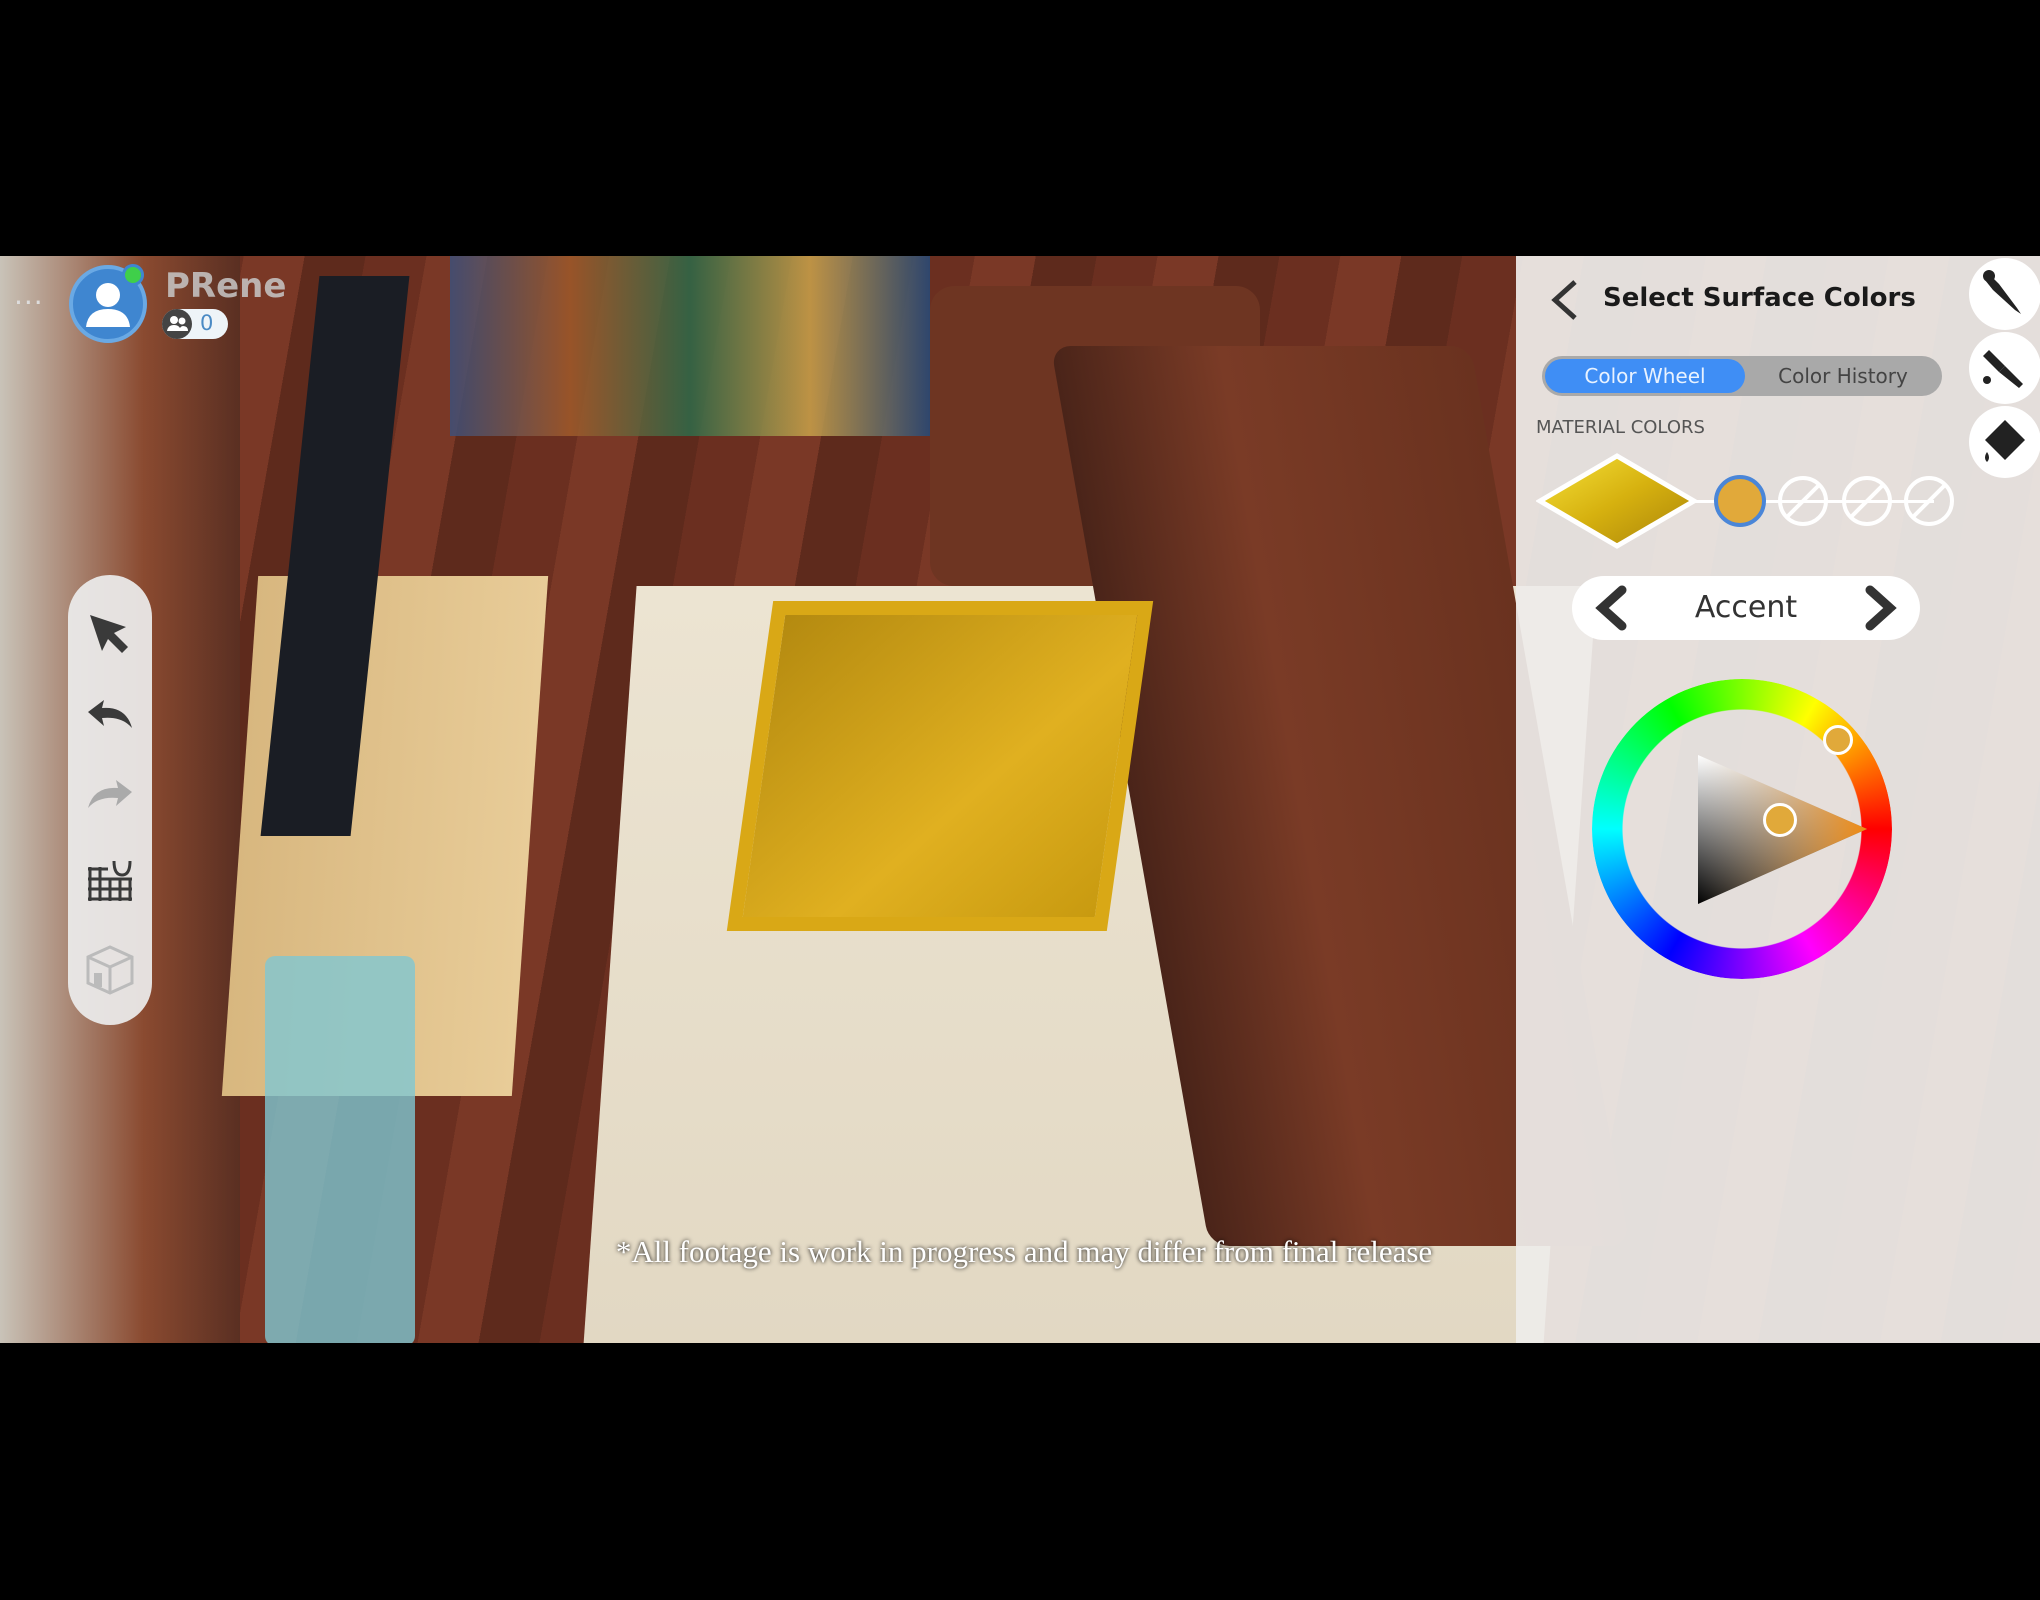 The height and width of the screenshot is (1600, 2040). I want to click on storage-cart, so click(340, 1149).